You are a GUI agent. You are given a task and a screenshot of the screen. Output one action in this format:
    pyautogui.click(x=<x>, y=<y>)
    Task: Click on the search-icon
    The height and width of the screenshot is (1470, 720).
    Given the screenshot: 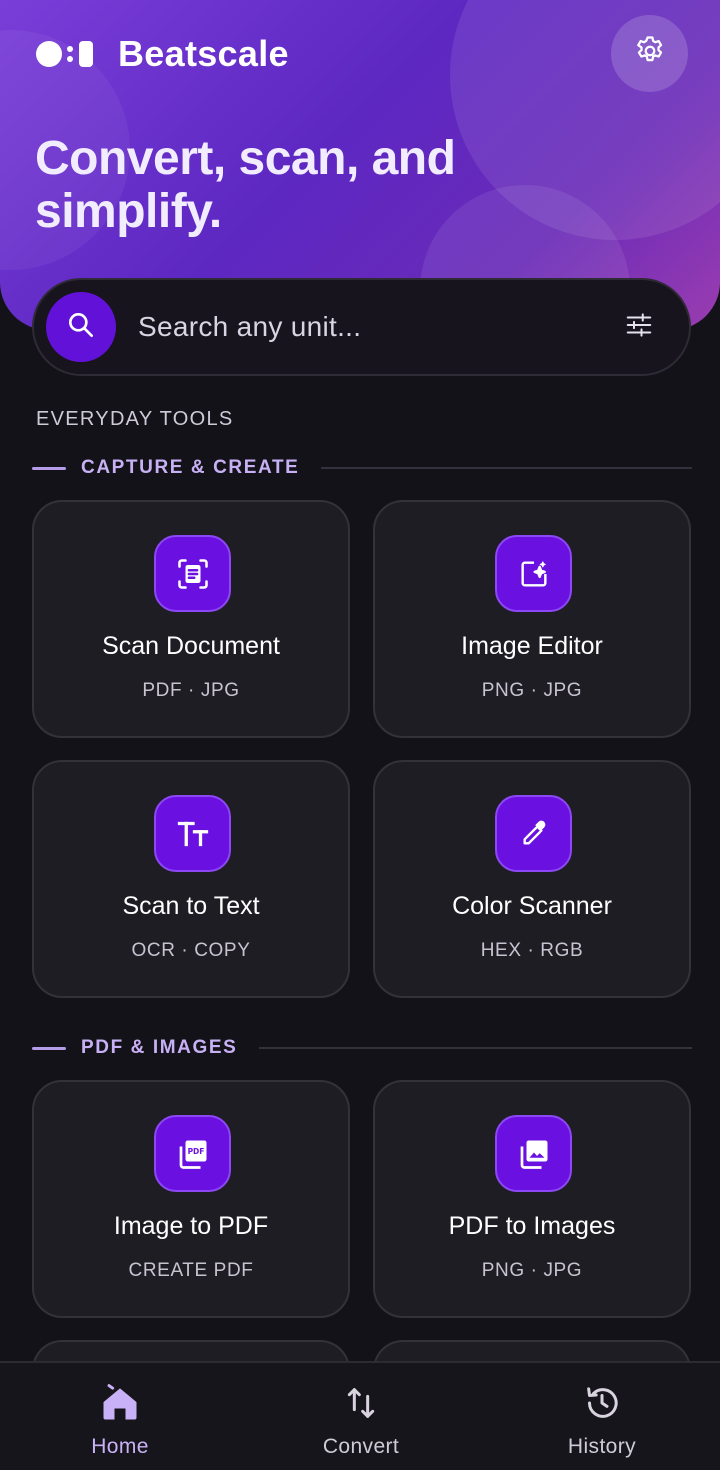 What is the action you would take?
    pyautogui.click(x=81, y=327)
    